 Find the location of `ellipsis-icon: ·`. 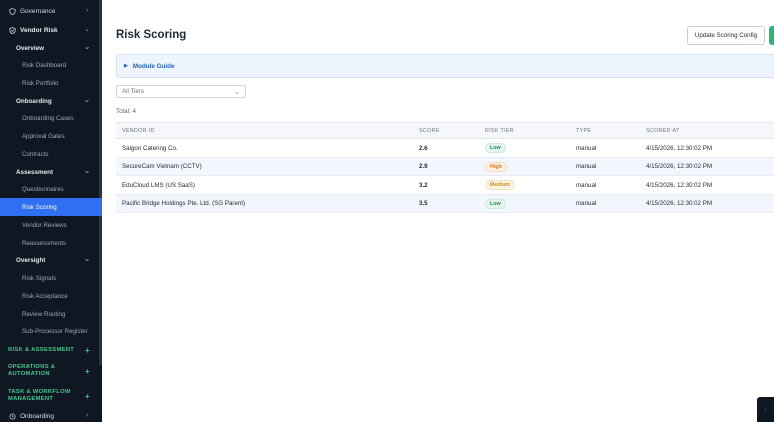

ellipsis-icon: · is located at coordinates (765, 409).